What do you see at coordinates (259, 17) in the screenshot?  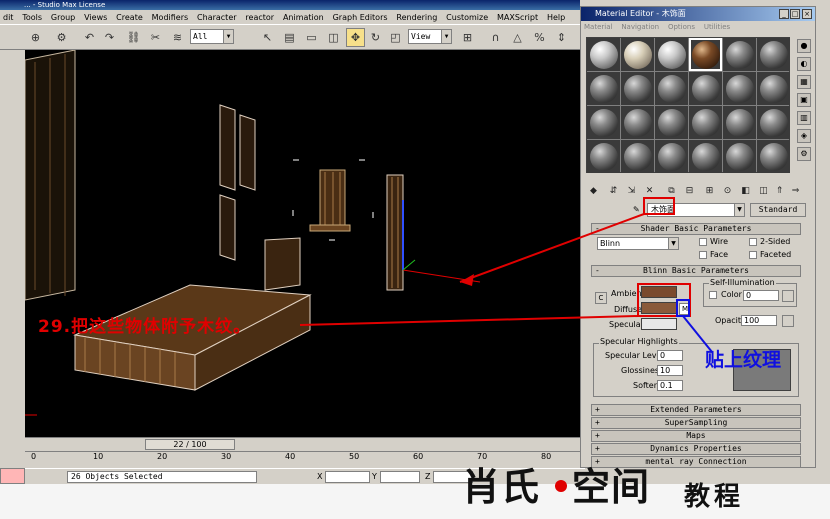 I see `menu-reactor: reactor` at bounding box center [259, 17].